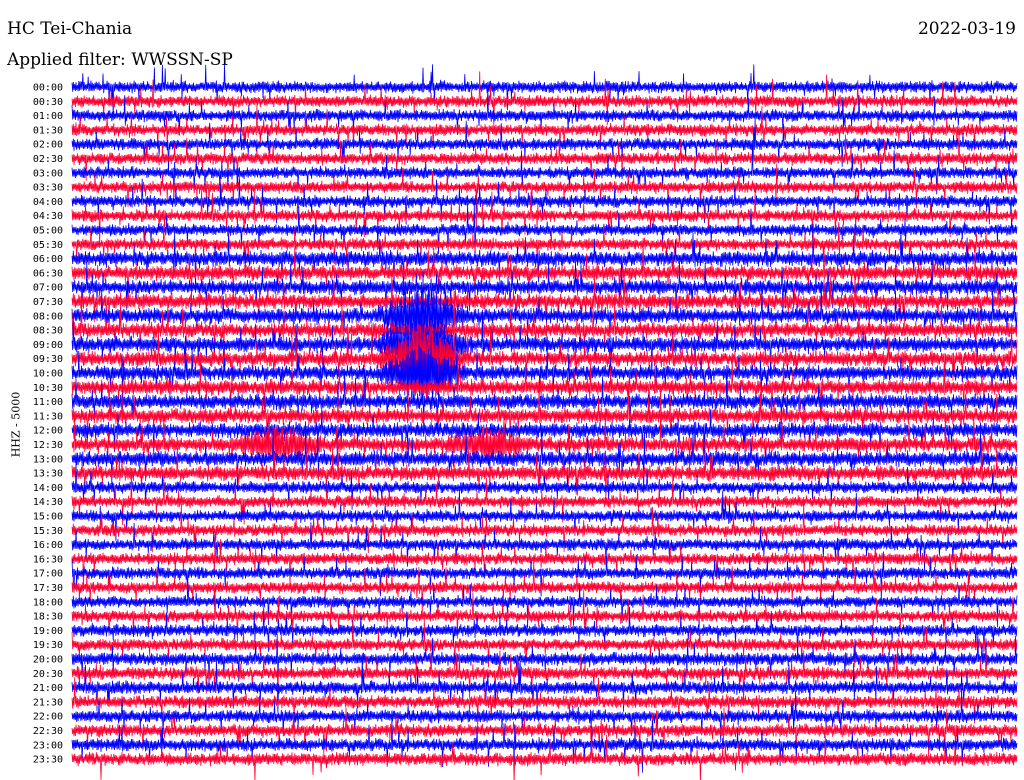 Image resolution: width=1024 pixels, height=780 pixels. Describe the element at coordinates (48, 331) in the screenshot. I see `row-time-label: 08:30` at that location.